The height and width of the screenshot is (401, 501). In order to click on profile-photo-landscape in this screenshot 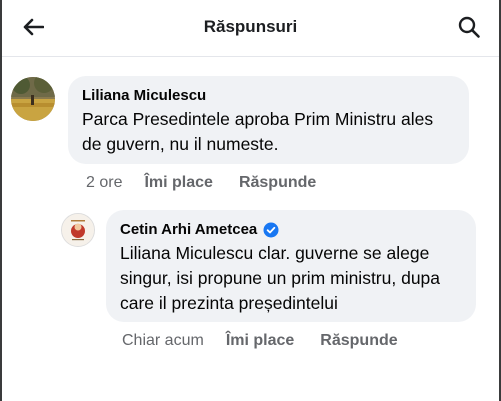, I will do `click(33, 99)`.